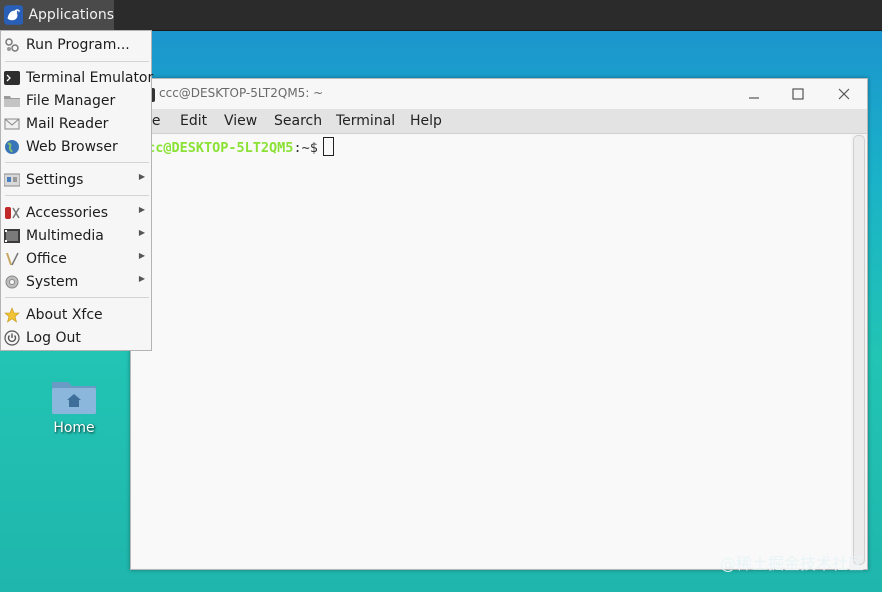 This screenshot has width=882, height=592. What do you see at coordinates (12, 315) in the screenshot?
I see `star-icon` at bounding box center [12, 315].